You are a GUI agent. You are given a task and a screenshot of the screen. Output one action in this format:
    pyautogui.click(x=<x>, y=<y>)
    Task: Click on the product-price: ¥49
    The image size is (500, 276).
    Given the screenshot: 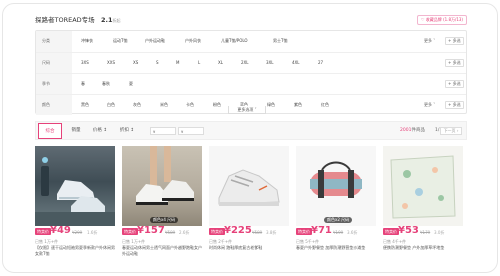 What is the action you would take?
    pyautogui.click(x=60, y=230)
    